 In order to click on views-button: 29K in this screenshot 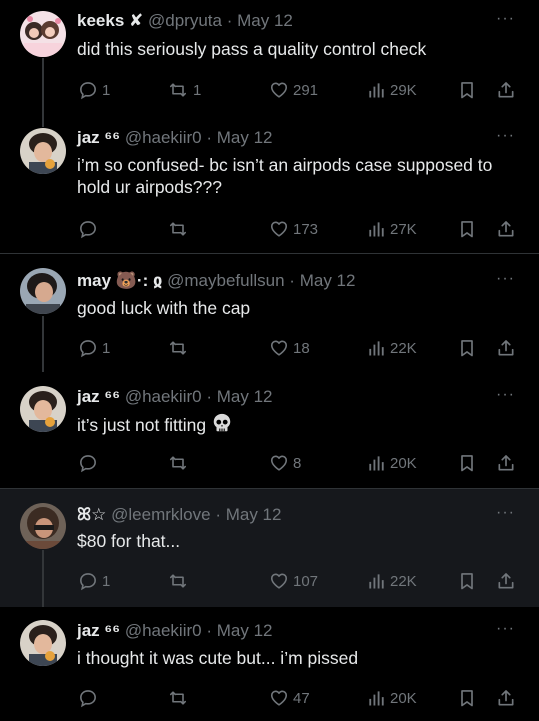, I will do `click(391, 90)`.